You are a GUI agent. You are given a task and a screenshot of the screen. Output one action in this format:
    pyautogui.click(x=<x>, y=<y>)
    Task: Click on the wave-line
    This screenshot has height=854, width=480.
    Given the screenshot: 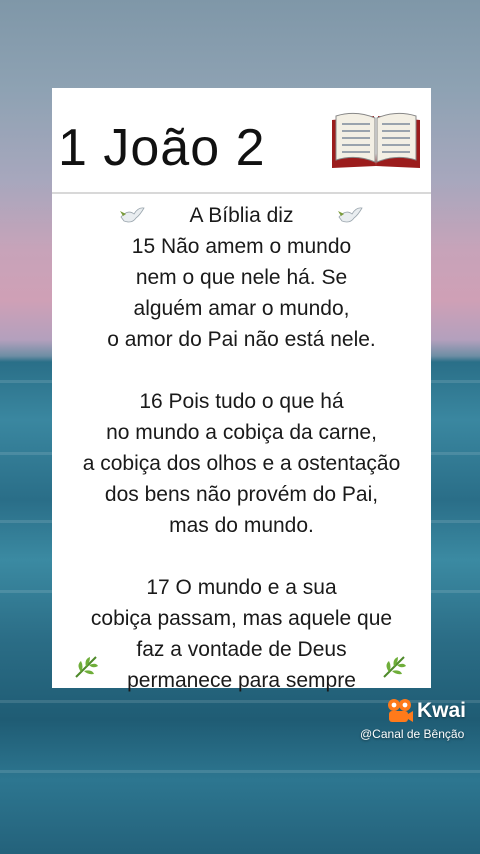 What is the action you would take?
    pyautogui.click(x=240, y=771)
    